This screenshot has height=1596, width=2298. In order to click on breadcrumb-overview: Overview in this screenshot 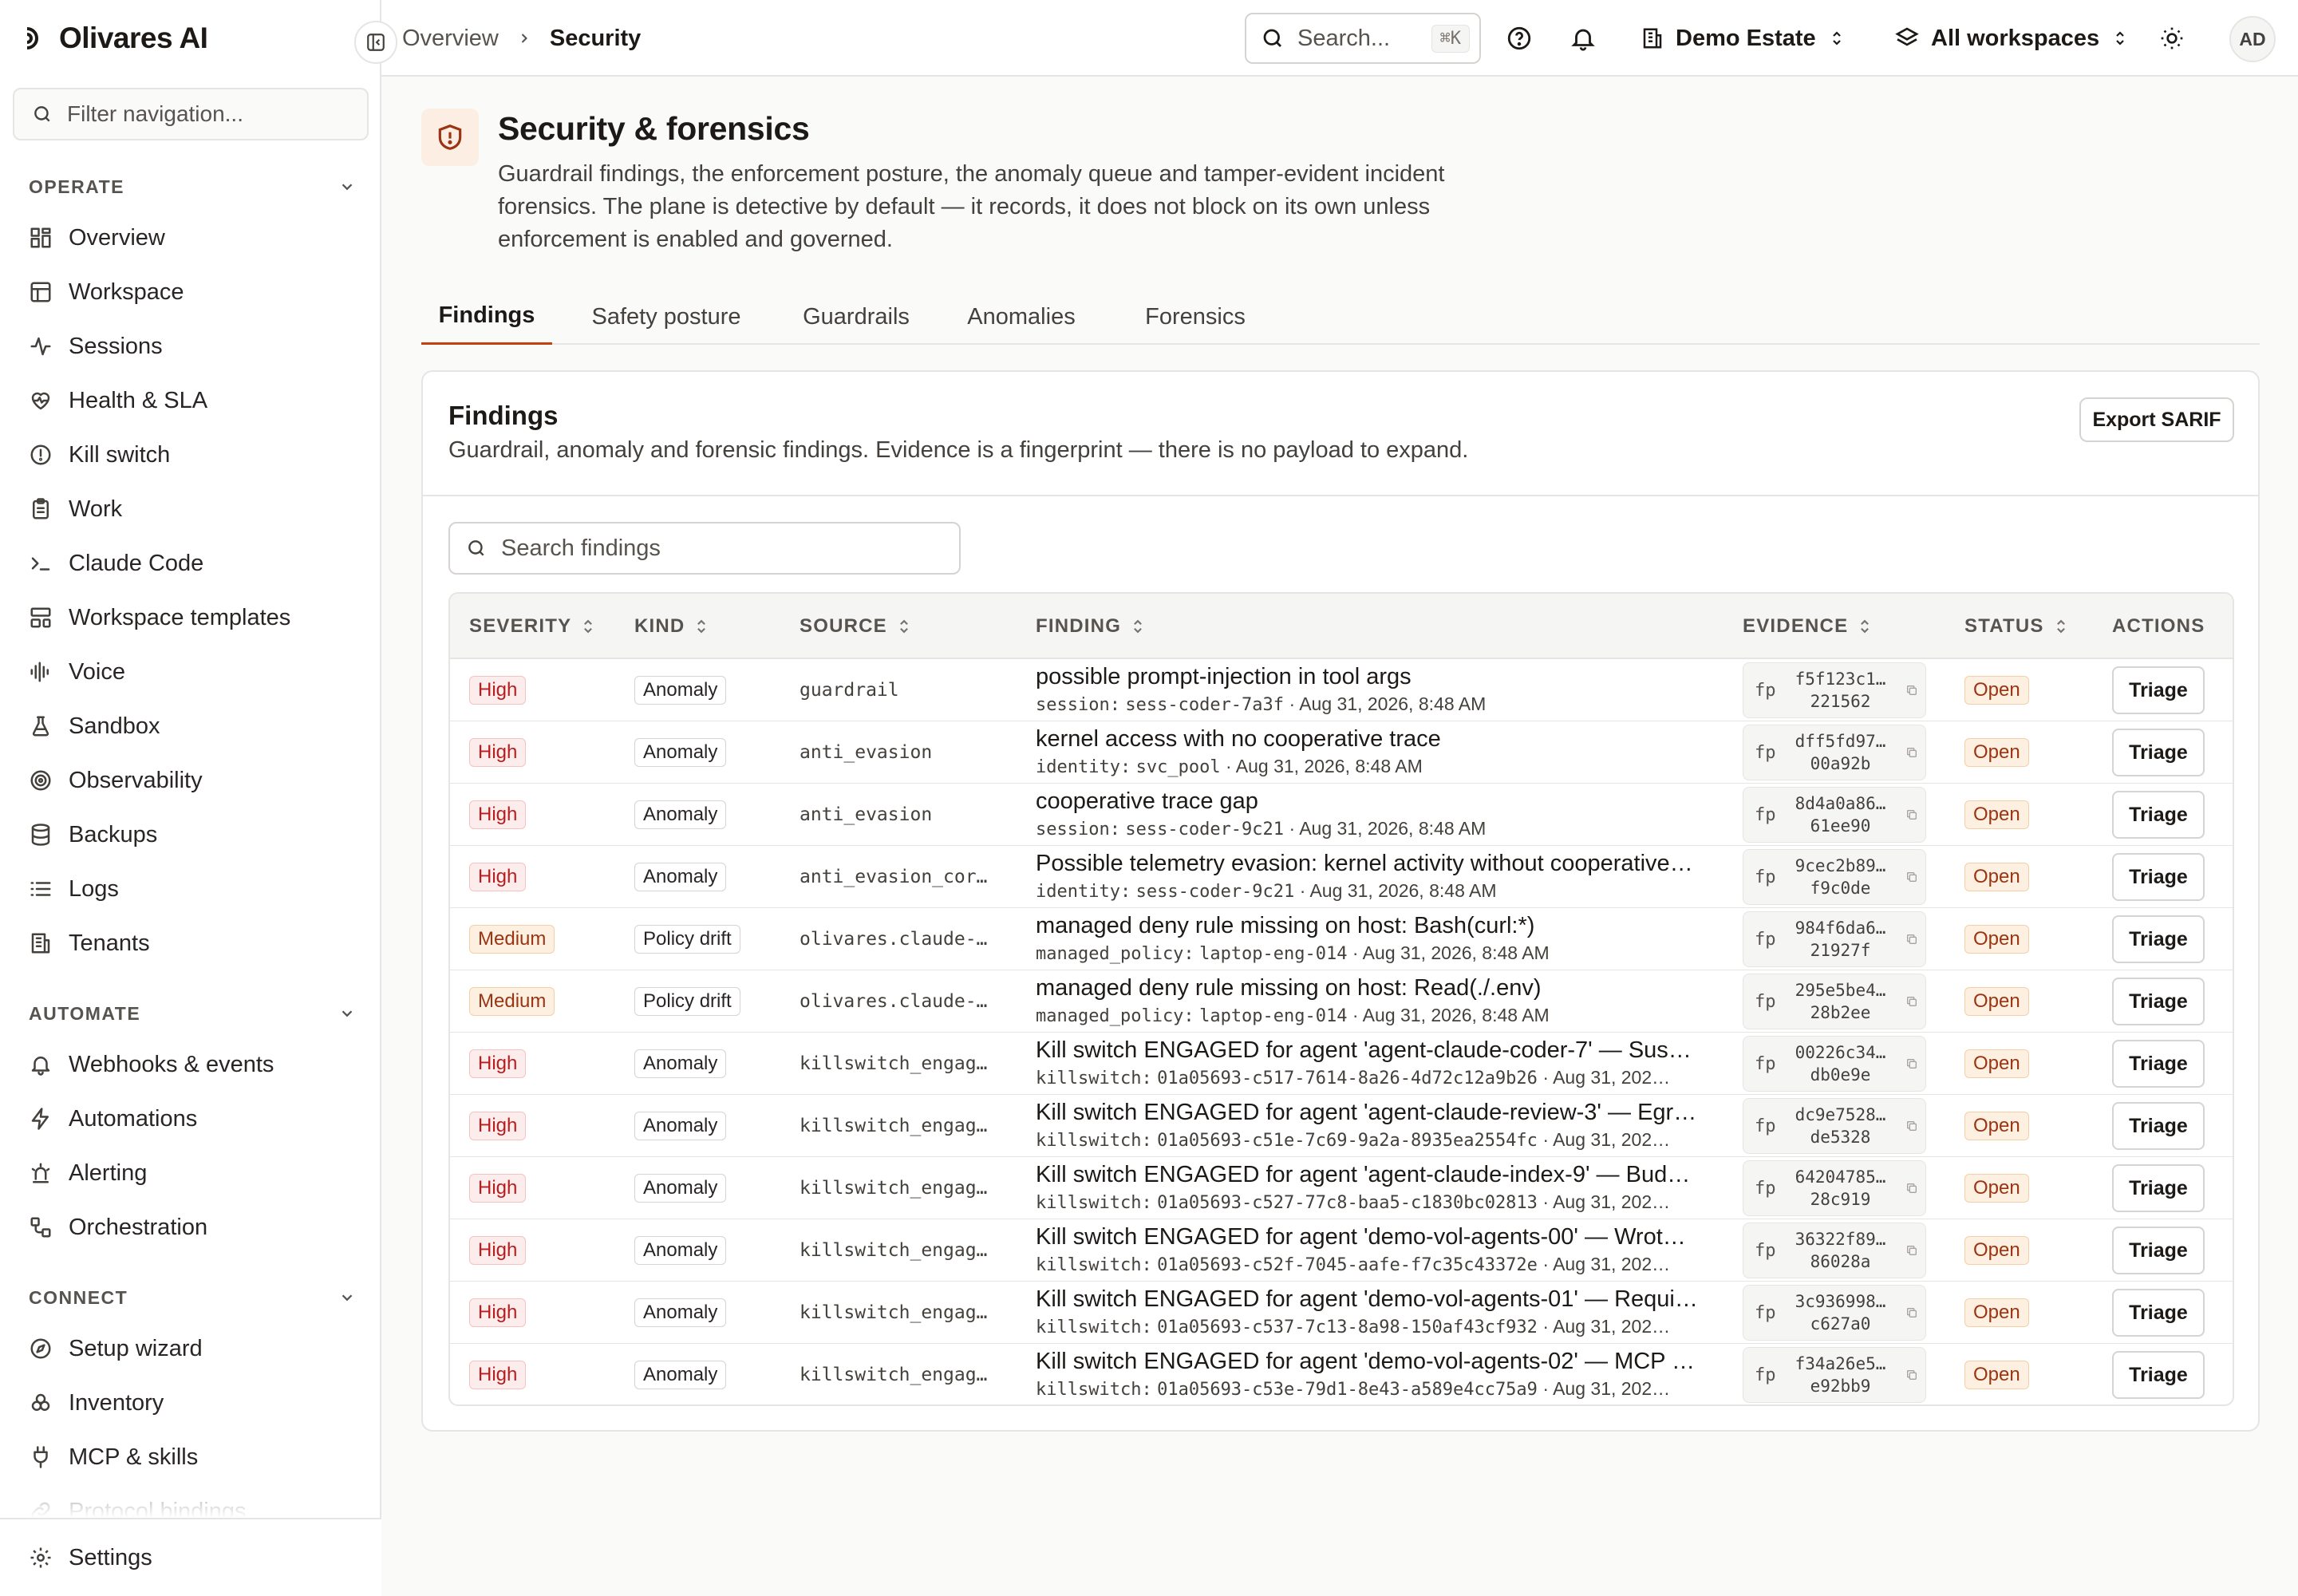, I will do `click(451, 39)`.